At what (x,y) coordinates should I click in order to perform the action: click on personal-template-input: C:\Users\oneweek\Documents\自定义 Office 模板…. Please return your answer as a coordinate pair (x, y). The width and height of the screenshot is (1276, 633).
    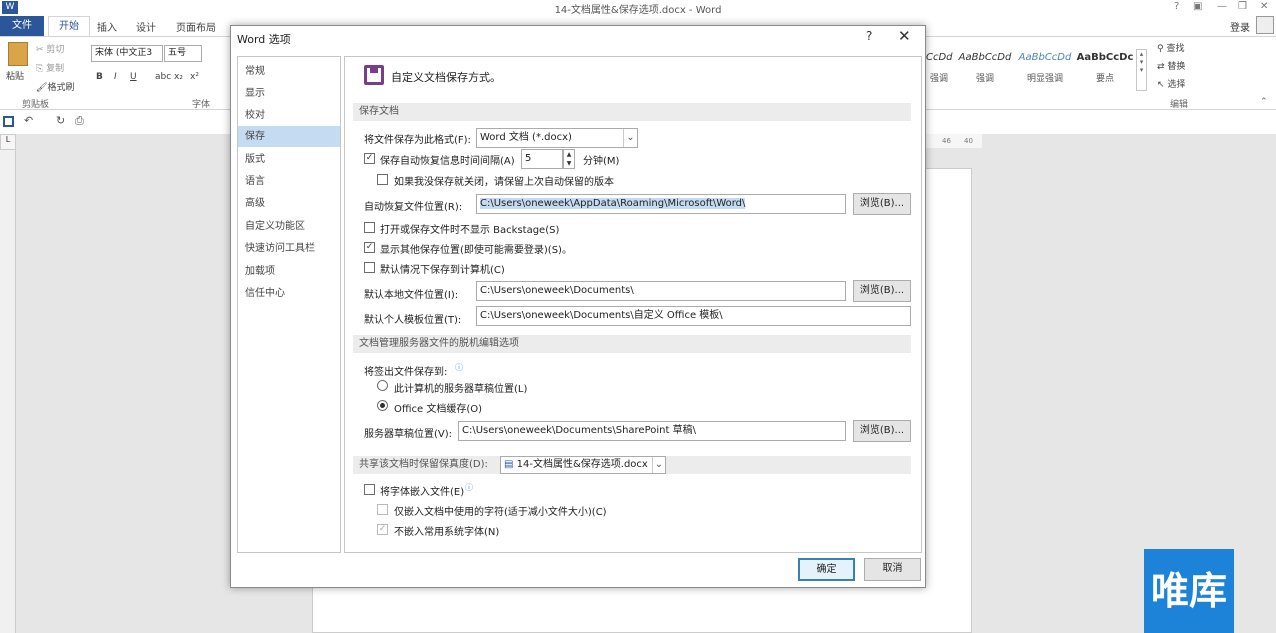
    Looking at the image, I should click on (693, 316).